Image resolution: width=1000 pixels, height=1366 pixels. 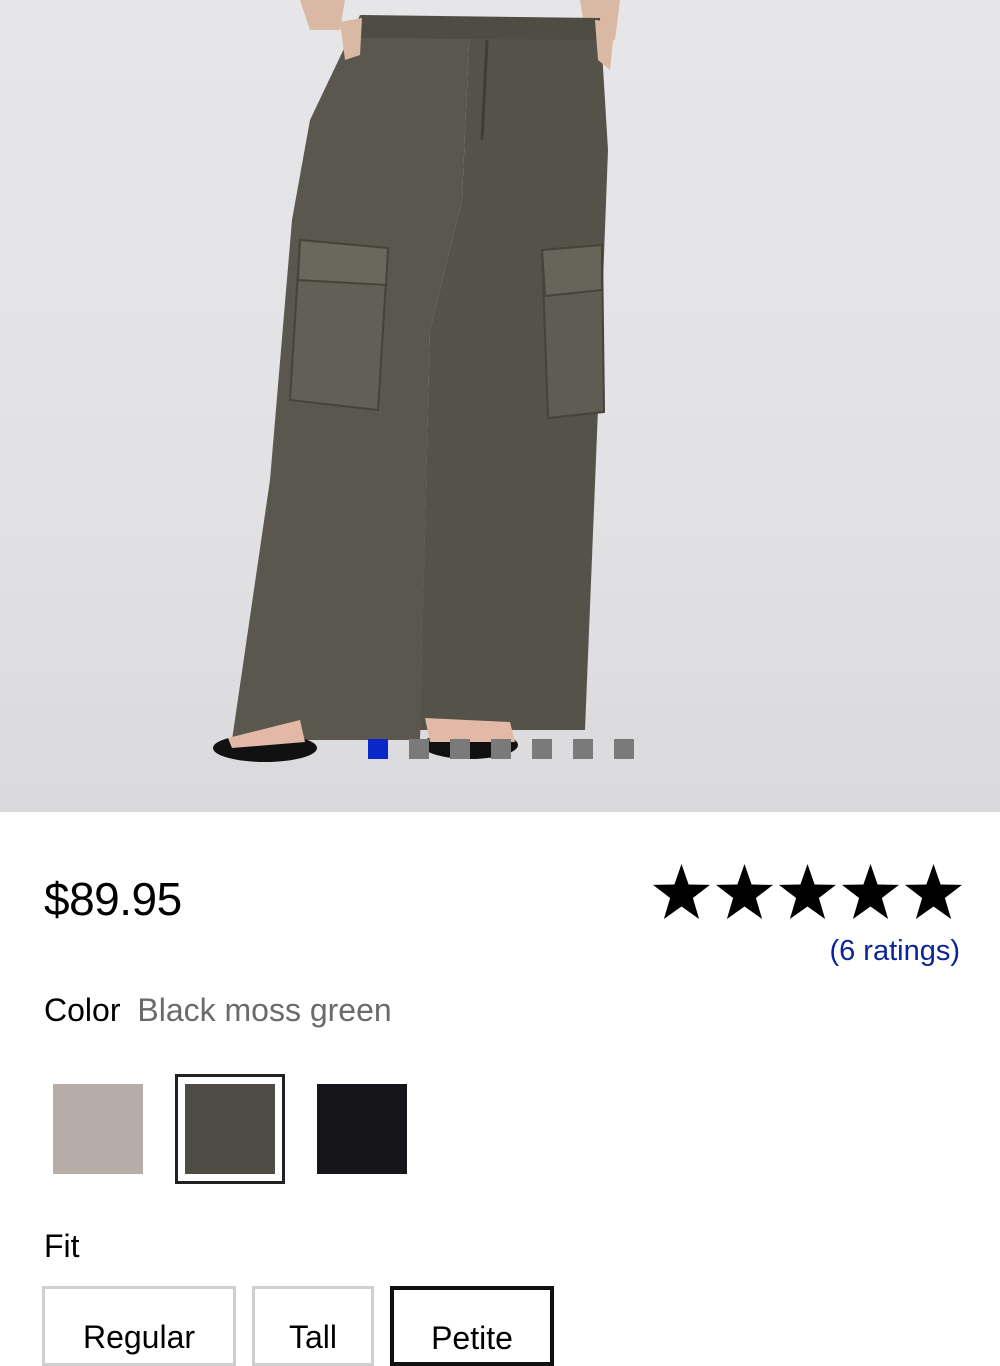 I want to click on fit-option-regular: Regular, so click(x=139, y=1326).